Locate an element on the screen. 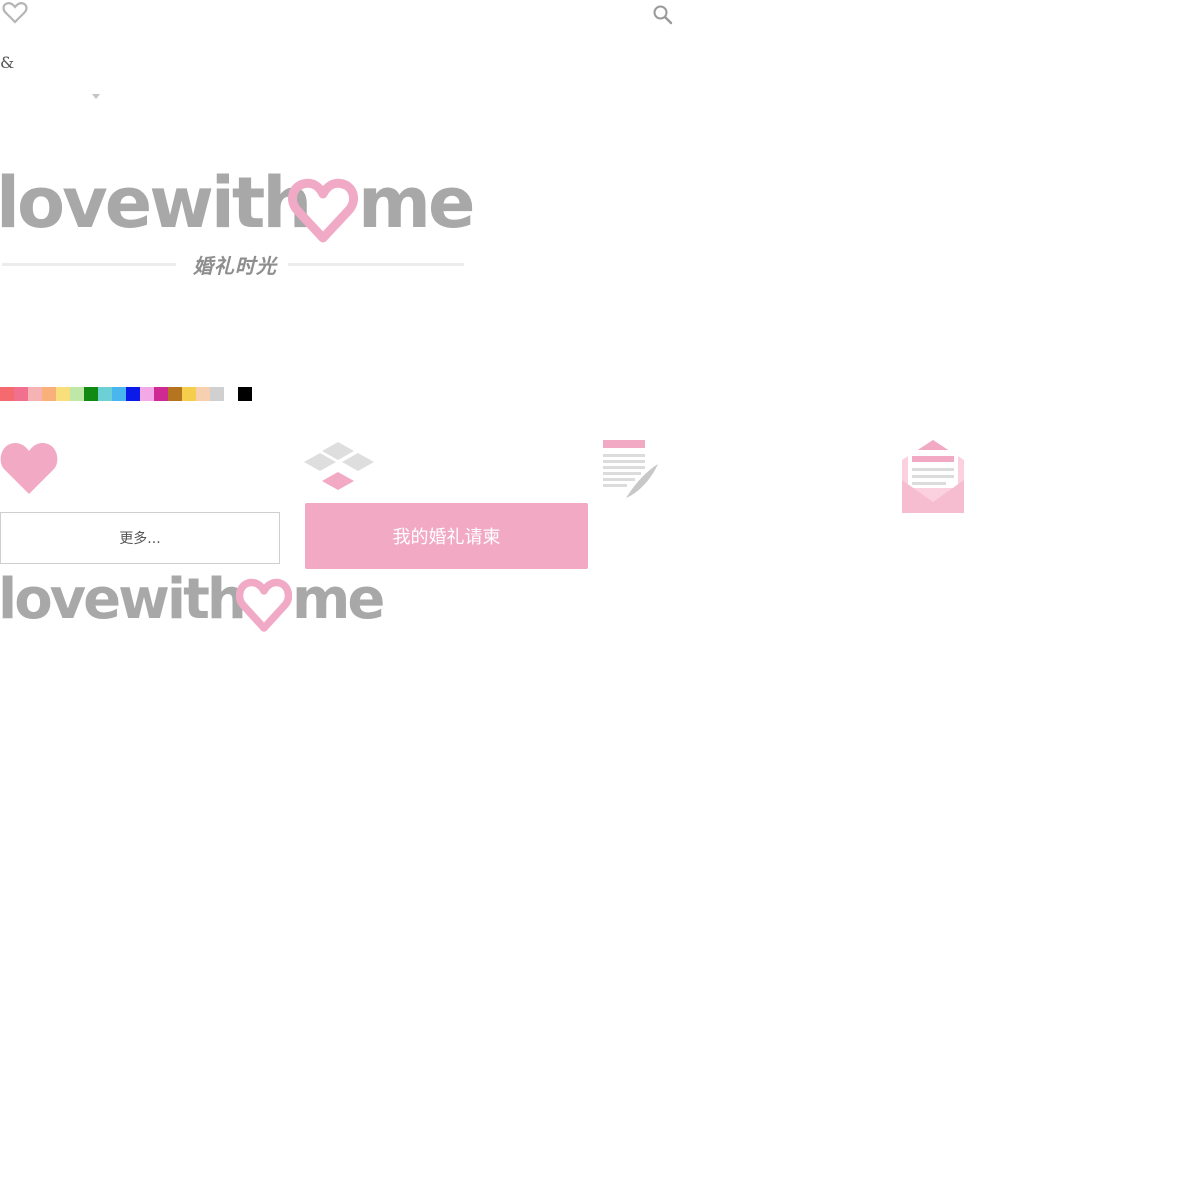 This screenshot has height=1200, width=1180. search-icon is located at coordinates (663, 15).